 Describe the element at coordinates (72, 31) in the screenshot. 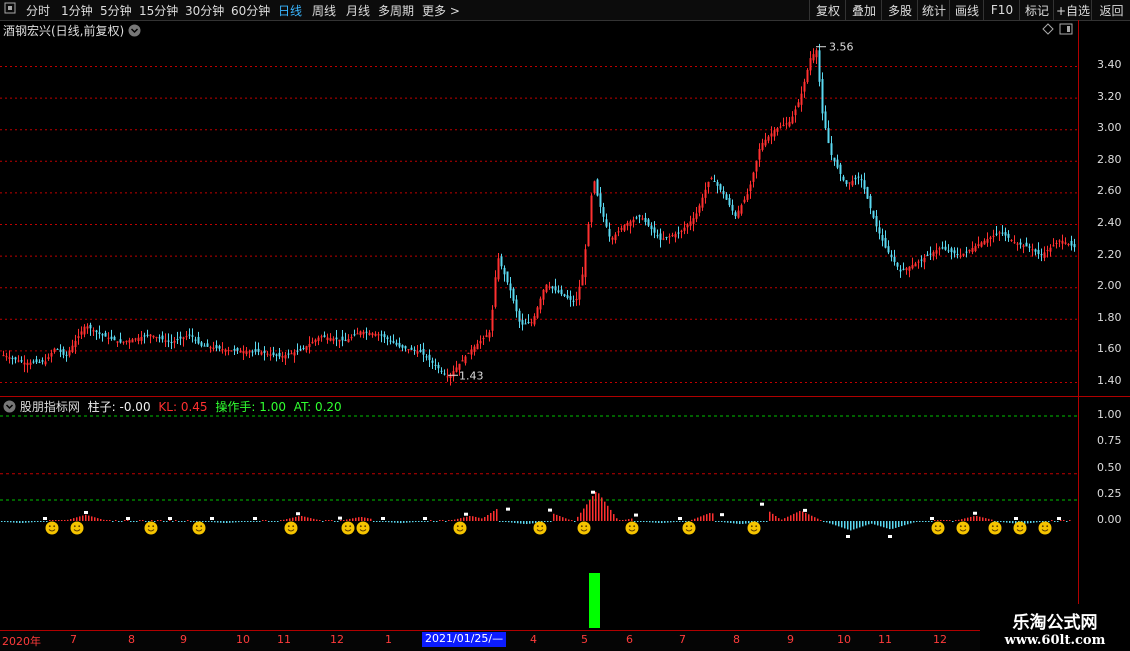

I see `main-chart-title: 酒钢宏兴(日线,前复权)` at that location.